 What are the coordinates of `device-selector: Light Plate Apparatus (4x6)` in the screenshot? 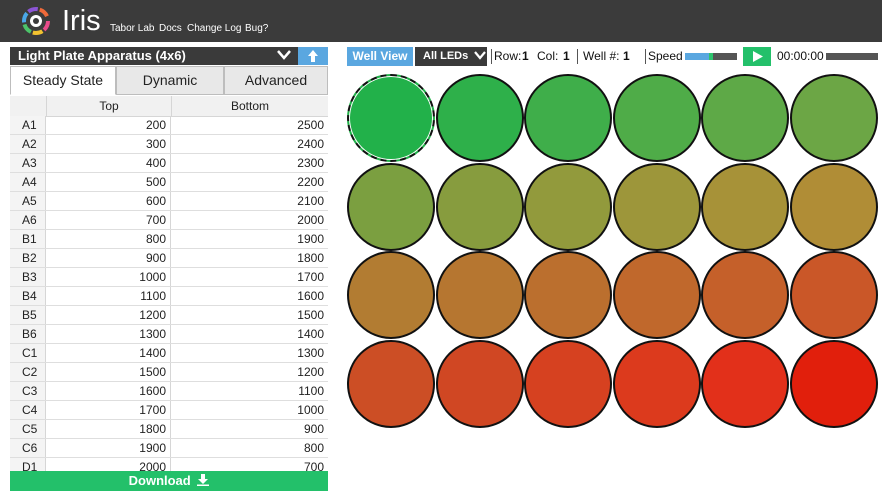 It's located at (169, 56).